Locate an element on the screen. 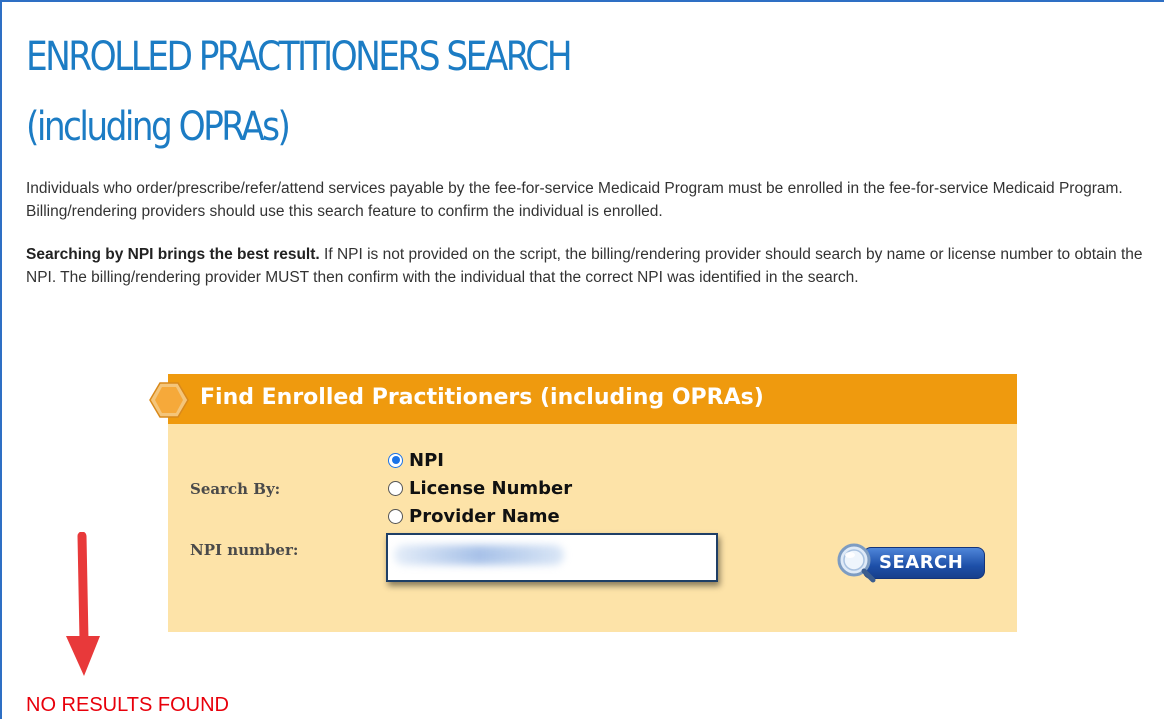 Image resolution: width=1166 pixels, height=721 pixels. radio-option-npi: NPI is located at coordinates (416, 460).